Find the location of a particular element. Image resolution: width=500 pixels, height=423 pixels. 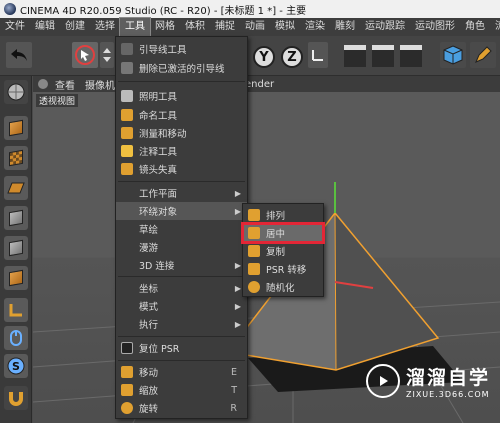

axis-mode-button is located at coordinates (16, 310).